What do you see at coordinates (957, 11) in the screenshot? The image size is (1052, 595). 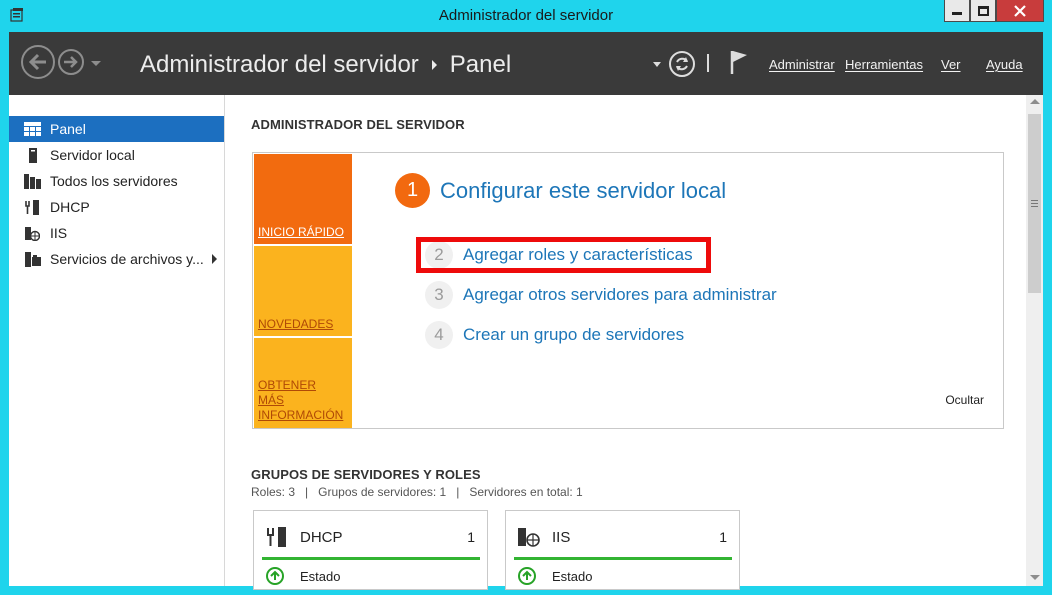 I see `minimize-button` at bounding box center [957, 11].